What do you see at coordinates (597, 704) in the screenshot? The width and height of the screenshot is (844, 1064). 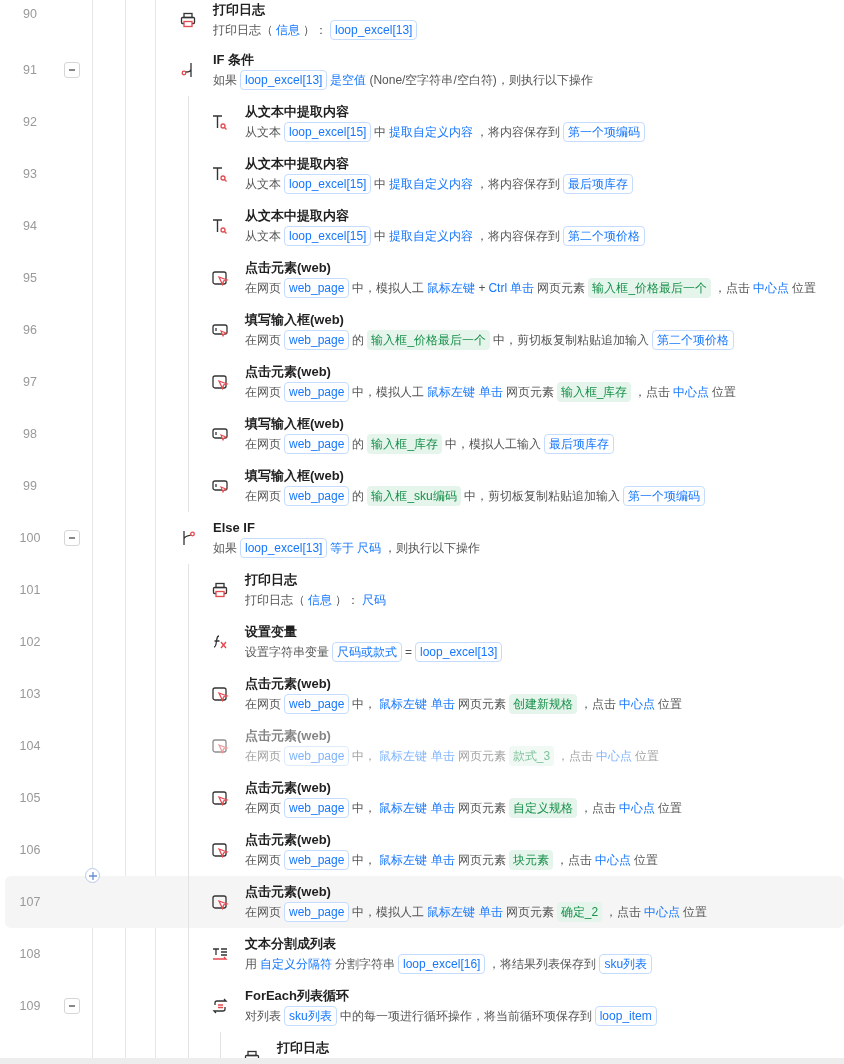 I see `description-text: ，点击` at bounding box center [597, 704].